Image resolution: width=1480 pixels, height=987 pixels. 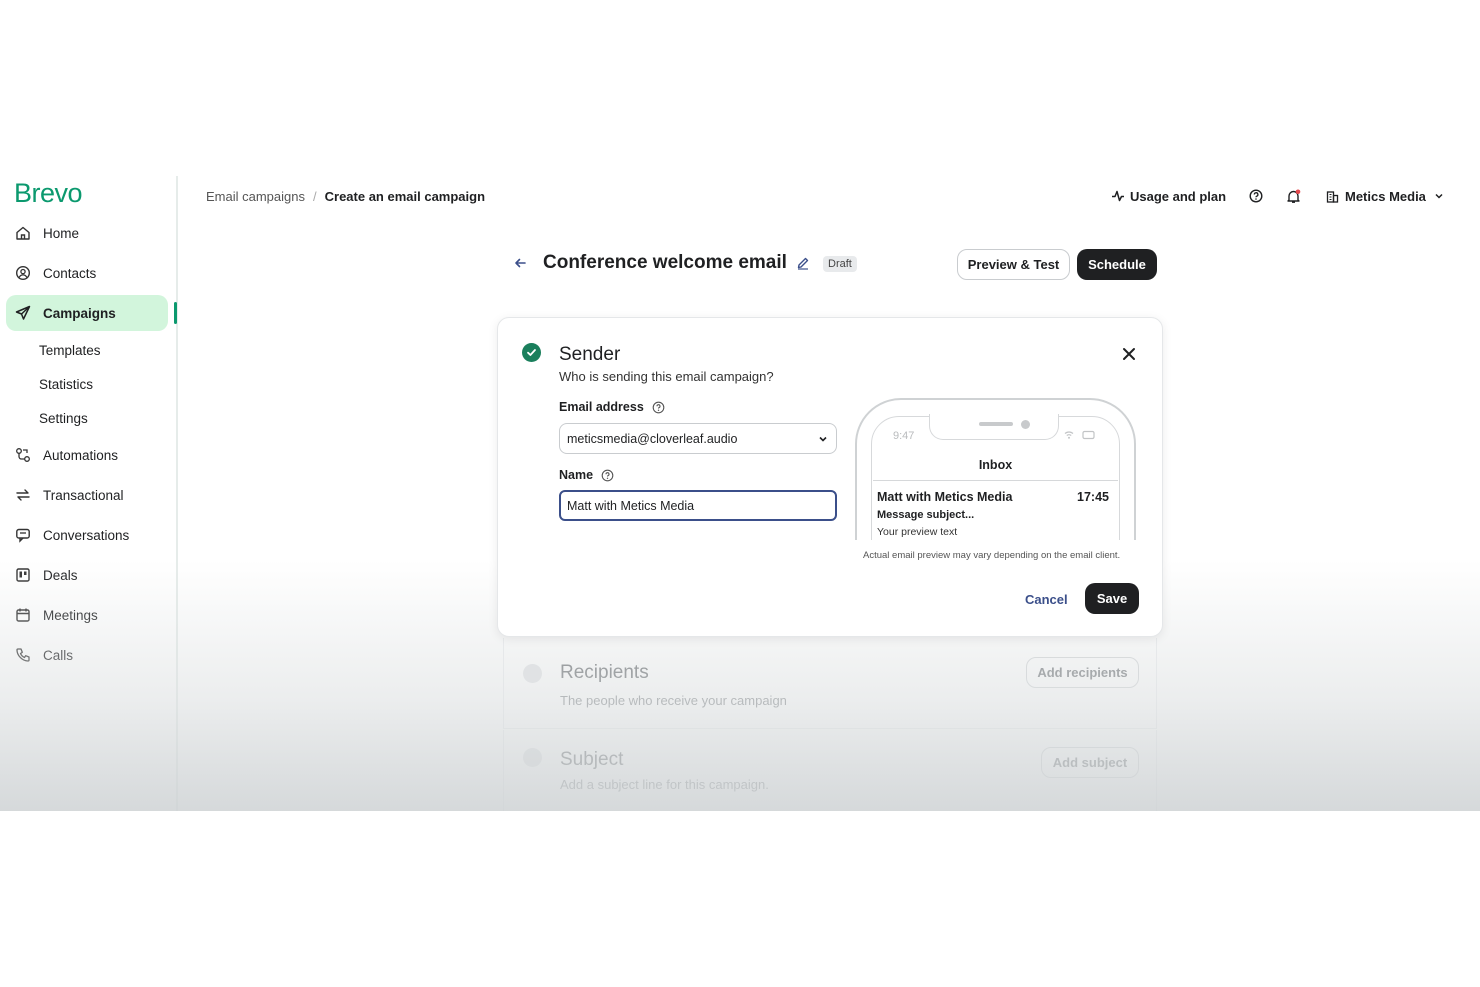 I want to click on sidebar-item-label: Campaigns, so click(x=79, y=313).